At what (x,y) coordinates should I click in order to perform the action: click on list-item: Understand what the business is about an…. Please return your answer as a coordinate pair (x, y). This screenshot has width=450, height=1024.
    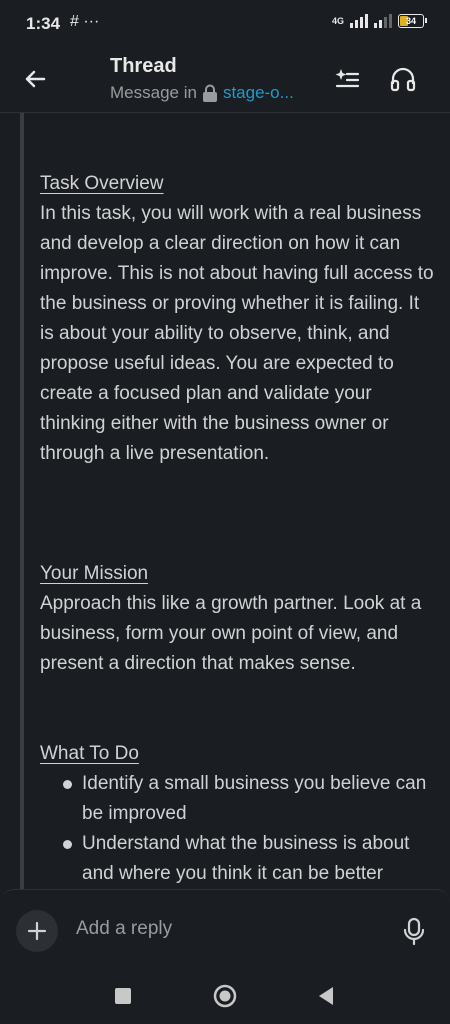
    Looking at the image, I should click on (237, 859).